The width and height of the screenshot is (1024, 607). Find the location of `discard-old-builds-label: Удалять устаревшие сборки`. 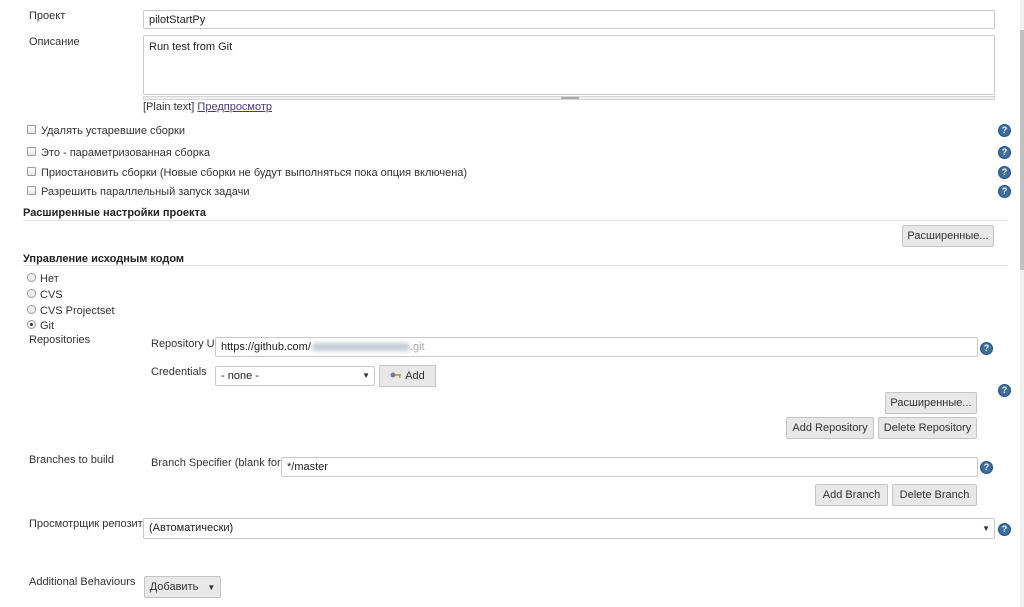

discard-old-builds-label: Удалять устаревшие сборки is located at coordinates (113, 131).